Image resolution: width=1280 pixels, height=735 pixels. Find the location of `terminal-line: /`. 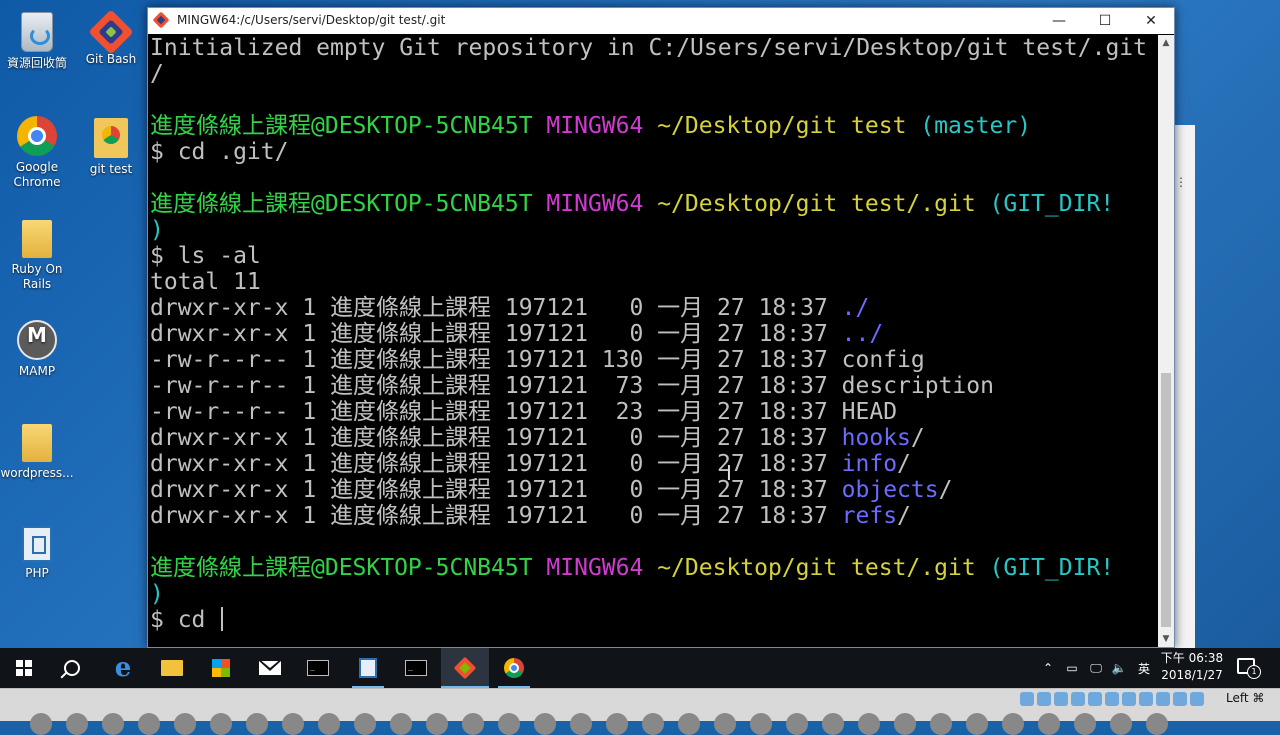

terminal-line: / is located at coordinates (654, 74).